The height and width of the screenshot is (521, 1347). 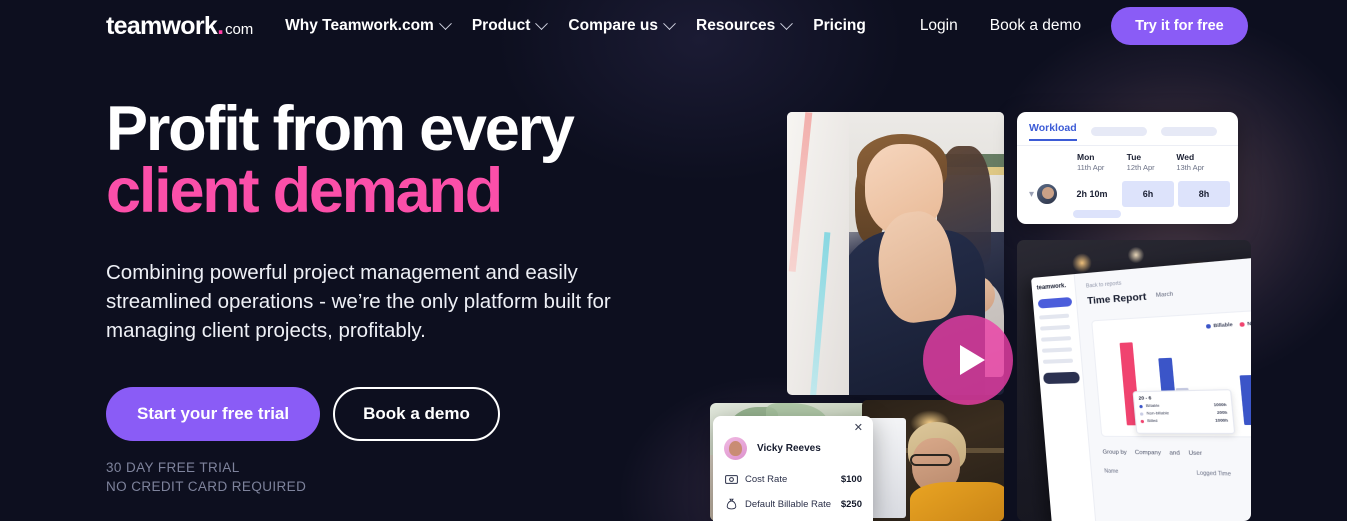 What do you see at coordinates (788, 504) in the screenshot?
I see `rate-label: Default Billable Rate` at bounding box center [788, 504].